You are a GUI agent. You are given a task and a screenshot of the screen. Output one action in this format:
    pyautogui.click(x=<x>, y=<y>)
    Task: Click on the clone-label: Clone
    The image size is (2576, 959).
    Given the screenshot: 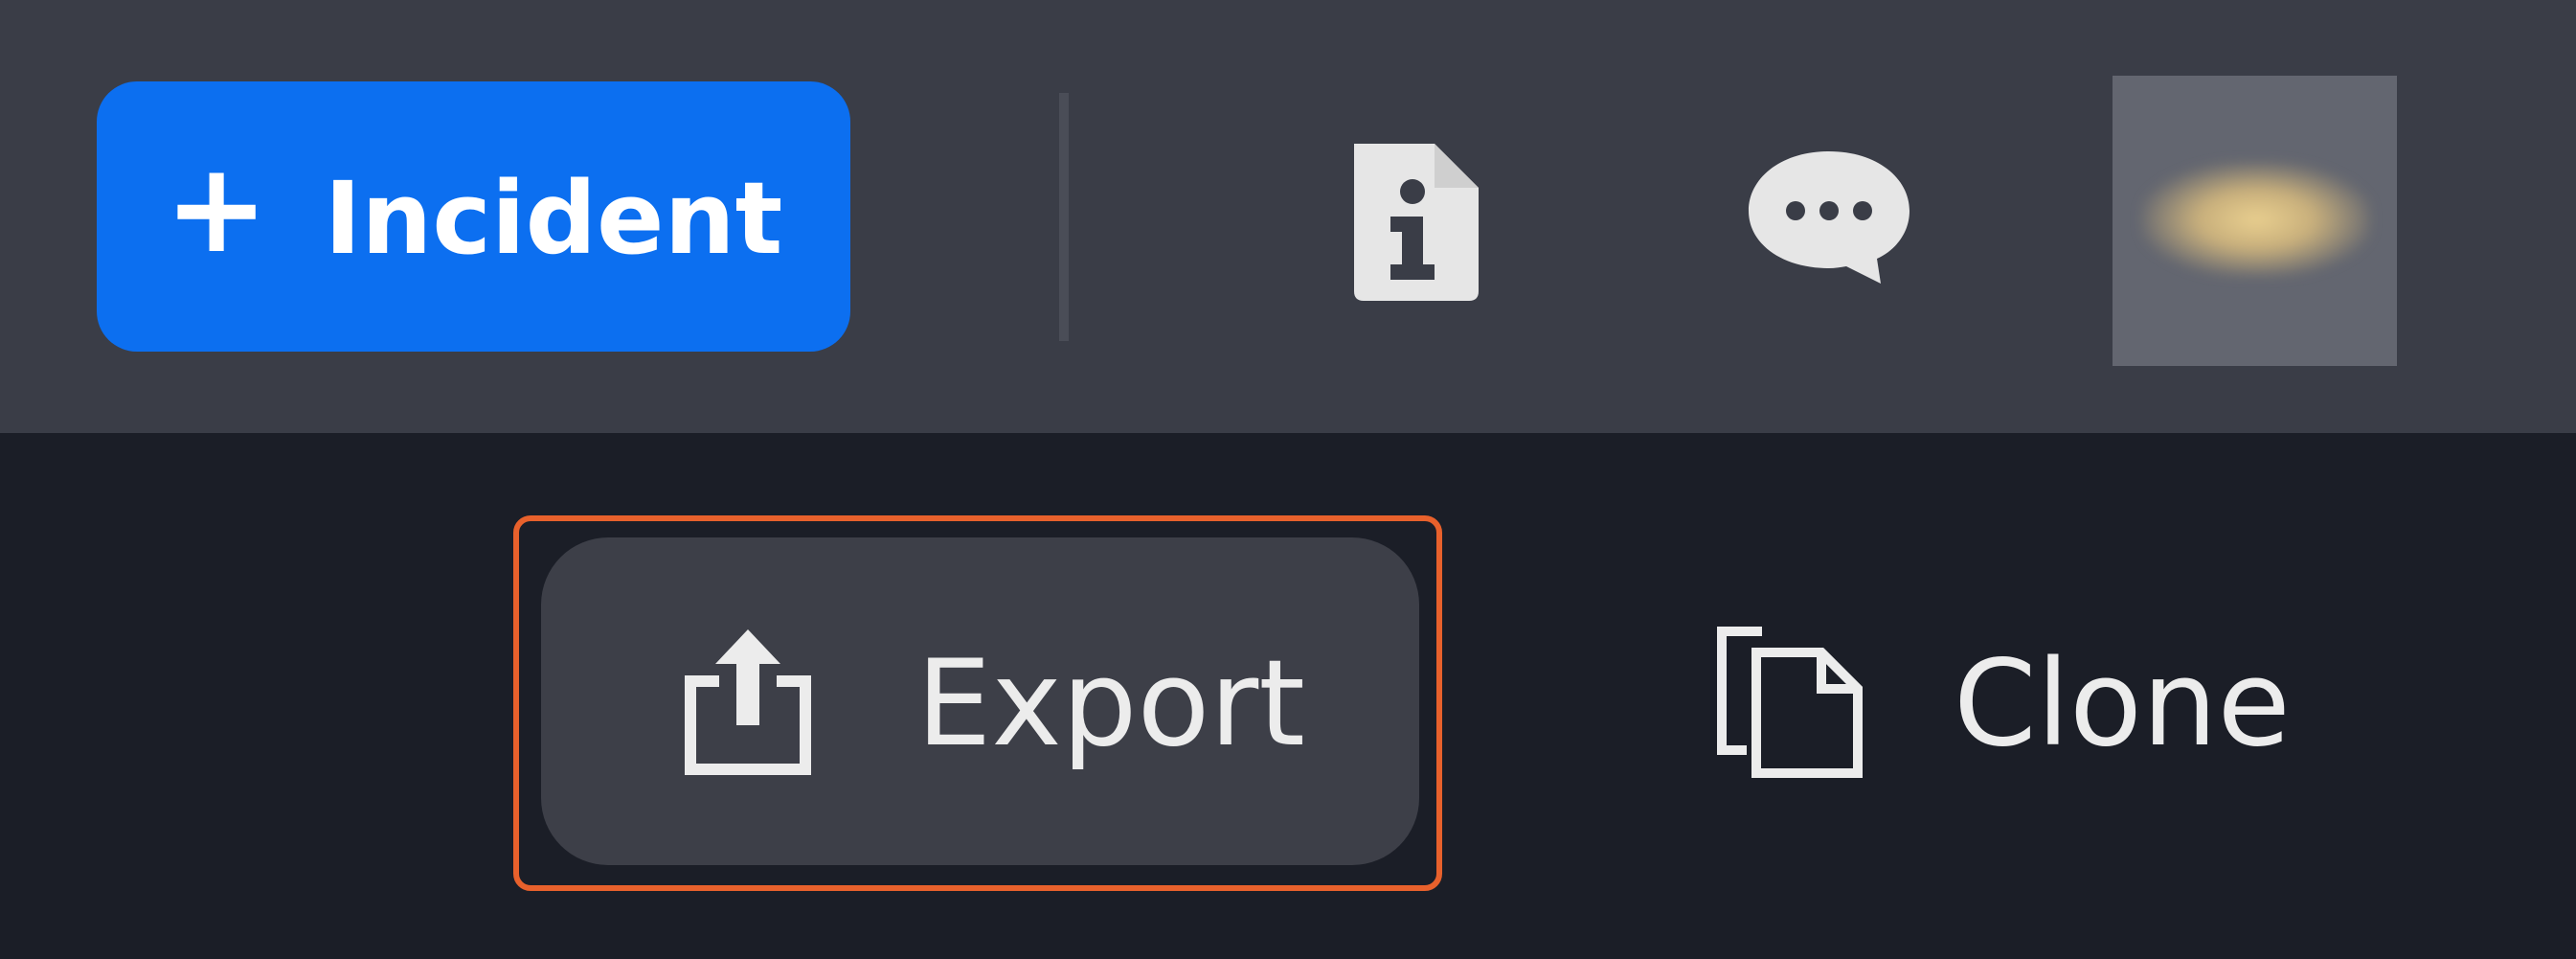 What is the action you would take?
    pyautogui.click(x=2122, y=704)
    